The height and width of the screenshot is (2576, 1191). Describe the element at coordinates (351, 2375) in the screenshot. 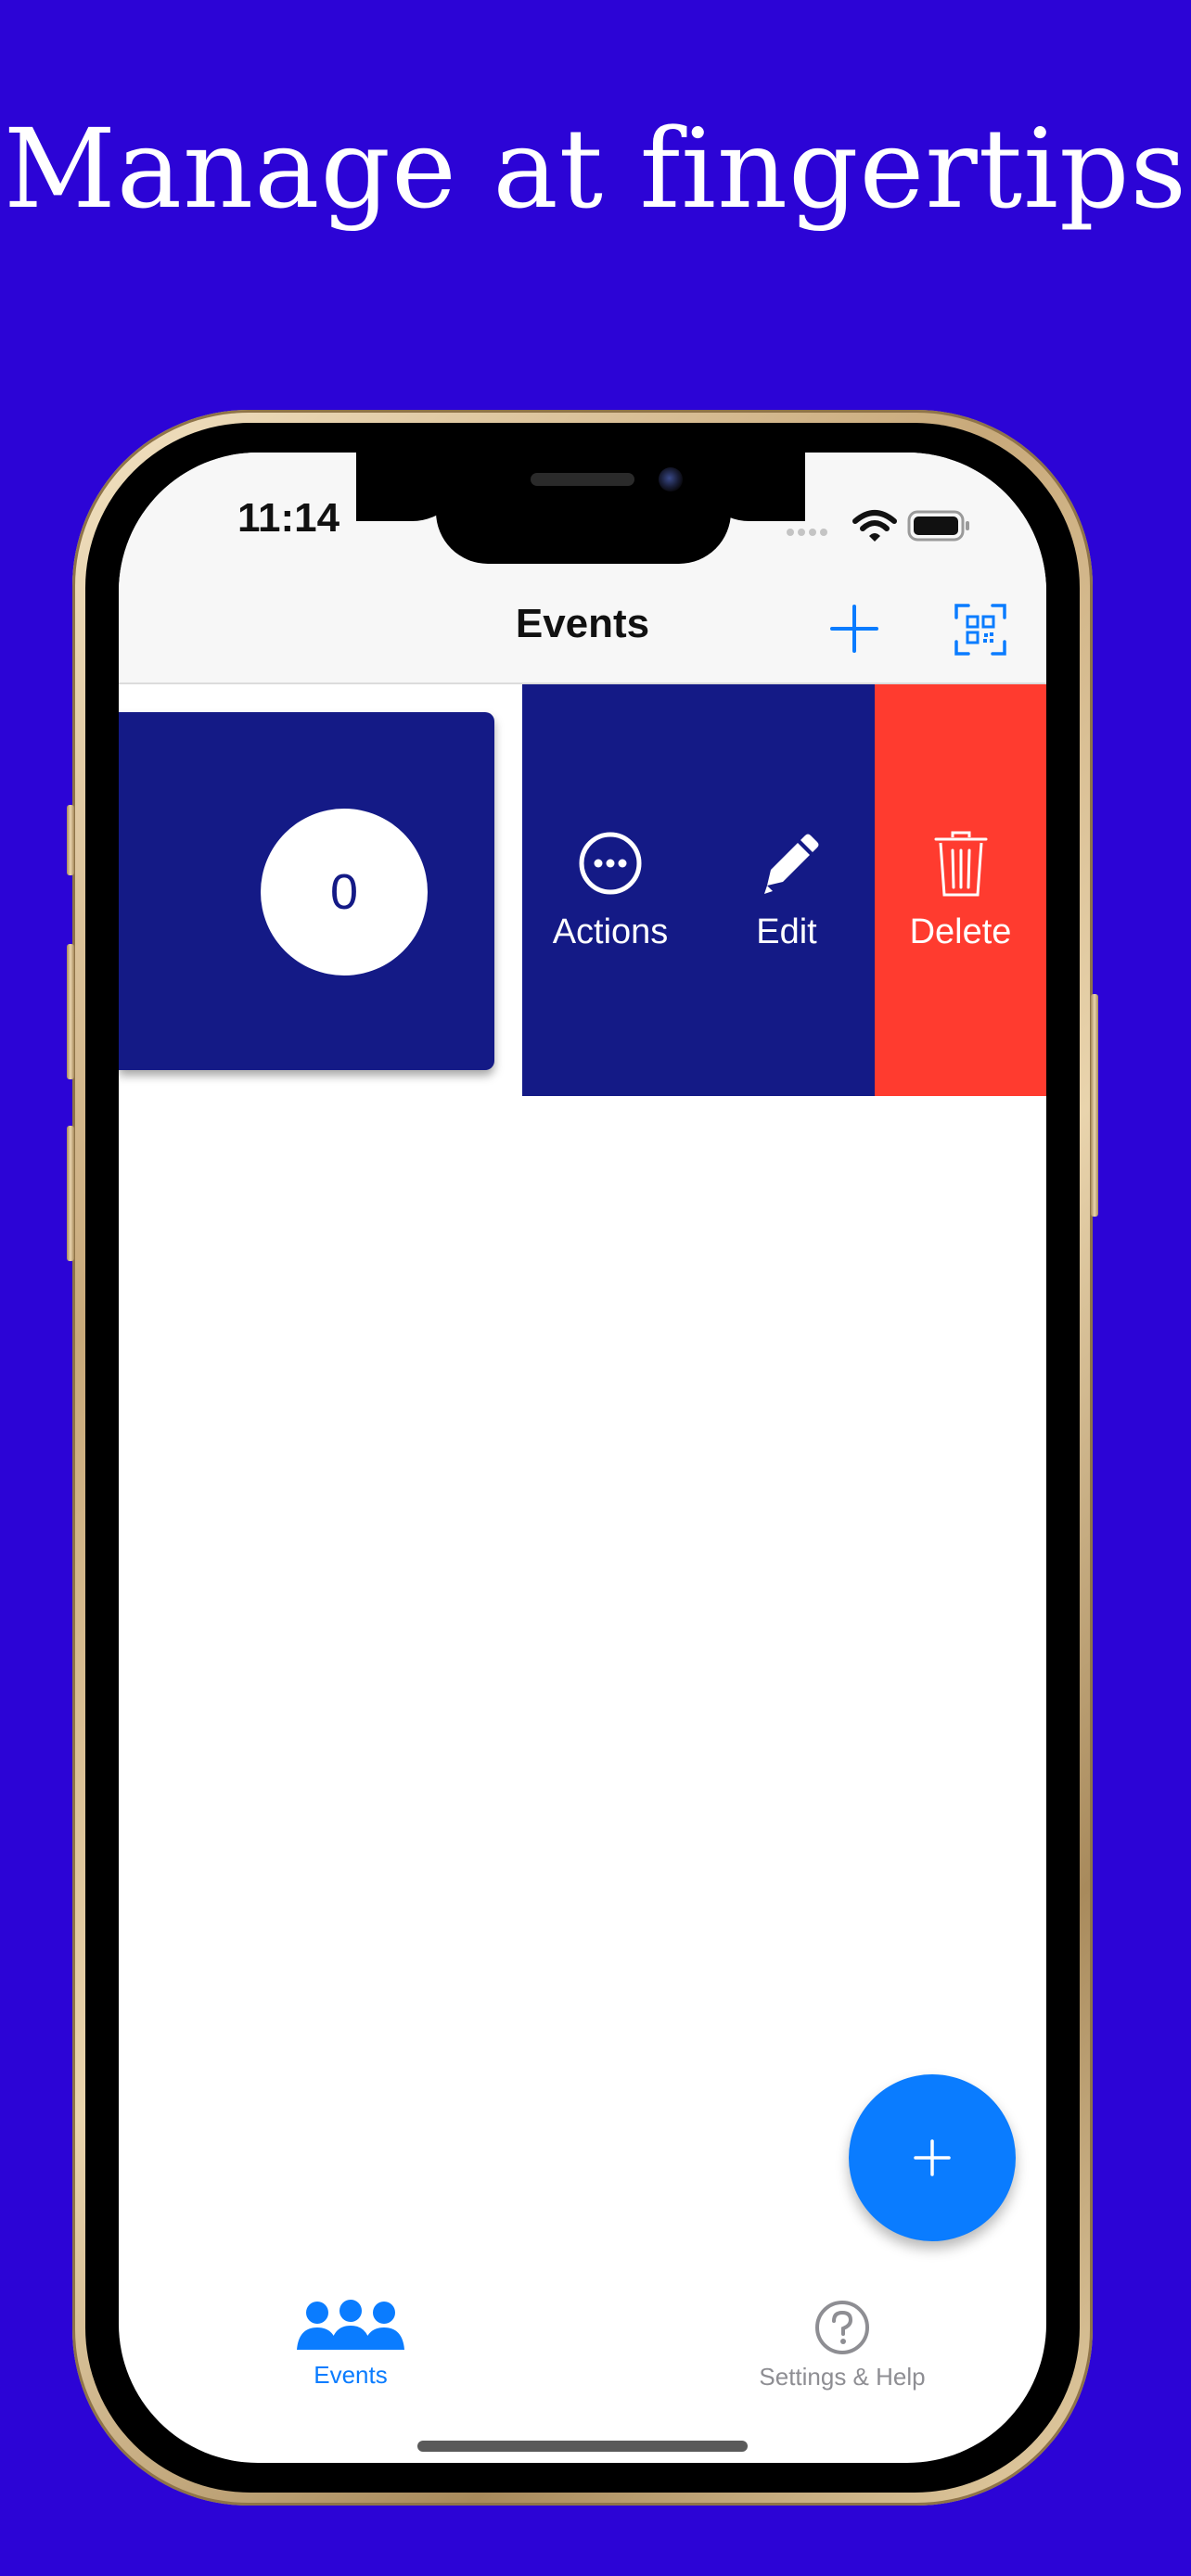

I see `tab-events-label: Events` at that location.